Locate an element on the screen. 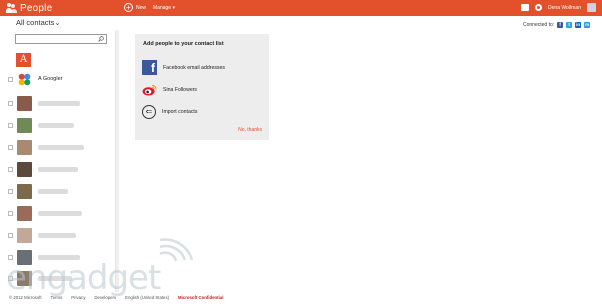 The image size is (602, 307). people-icon is located at coordinates (11, 8).